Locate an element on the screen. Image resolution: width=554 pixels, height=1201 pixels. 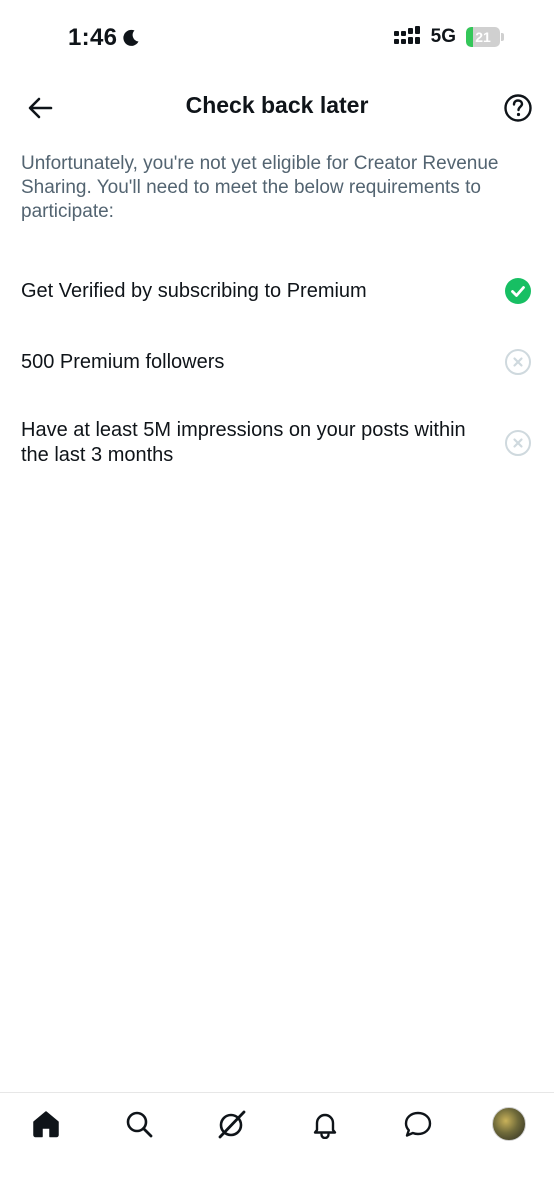
status-time-group: 1:46 is located at coordinates (104, 38).